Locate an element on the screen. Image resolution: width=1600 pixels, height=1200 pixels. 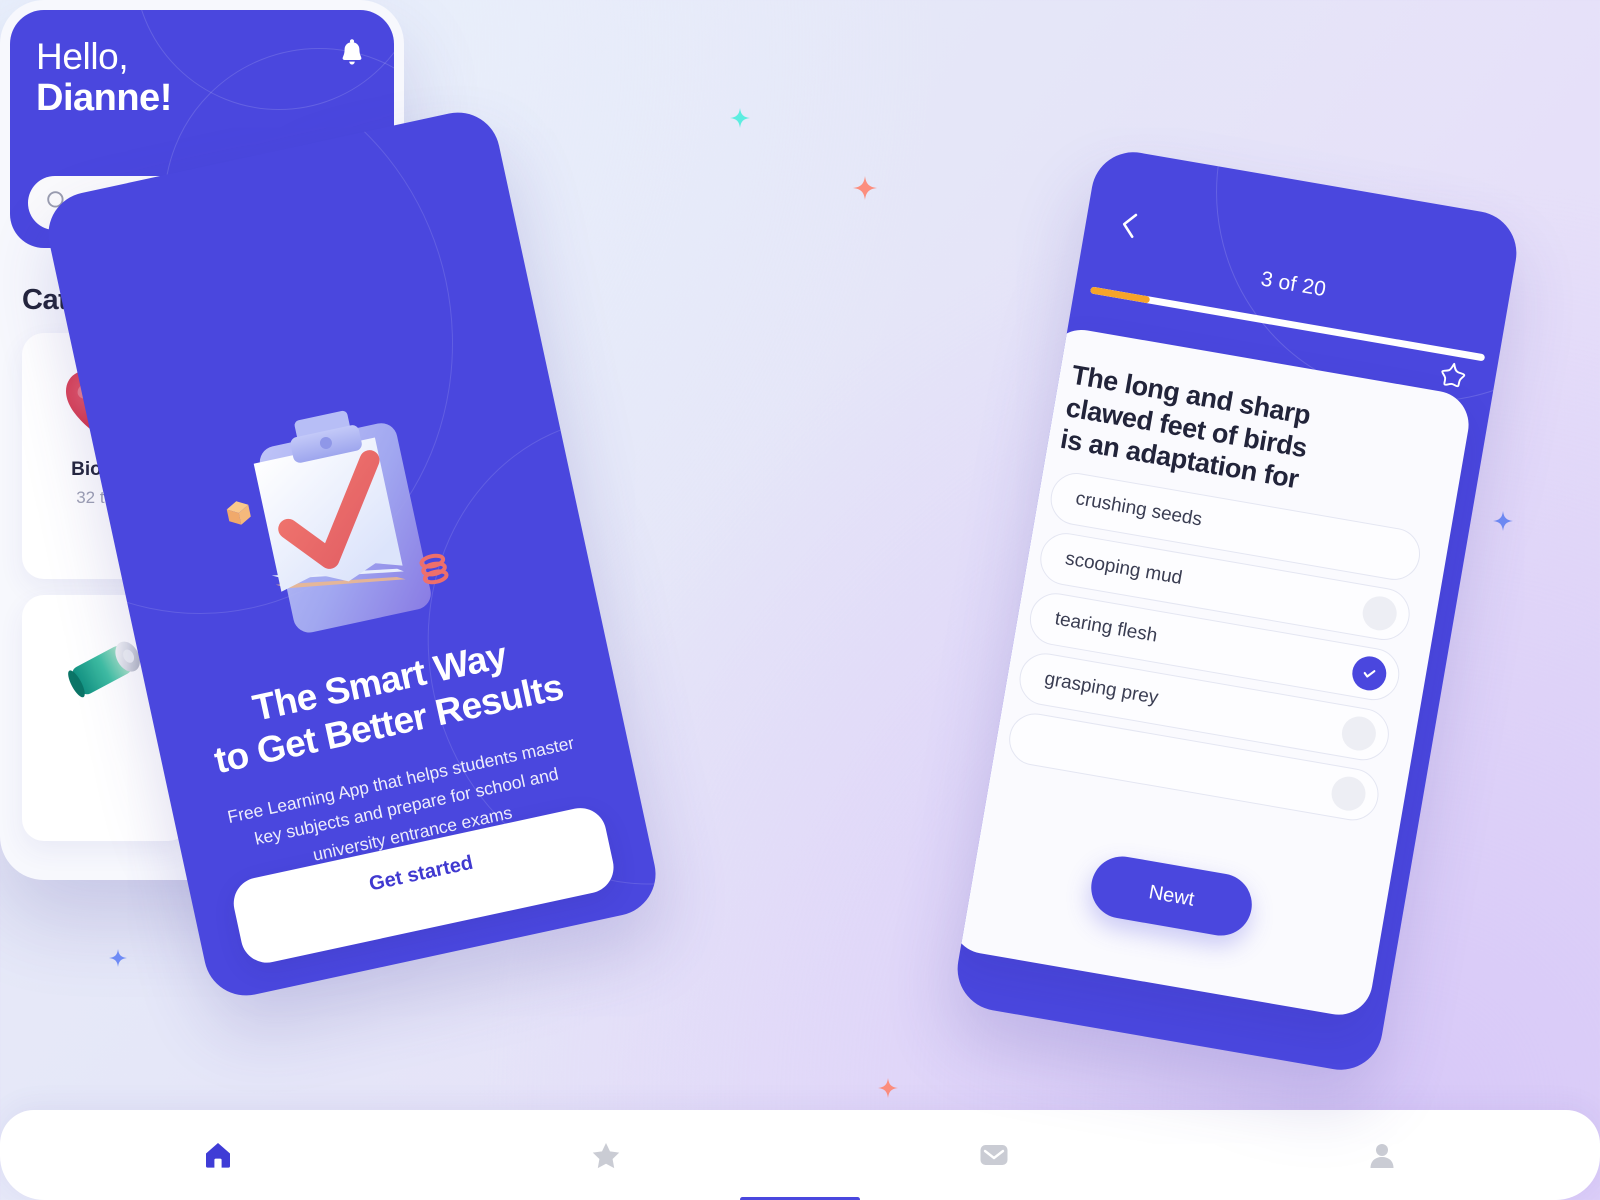
bell-icon is located at coordinates (352, 53).